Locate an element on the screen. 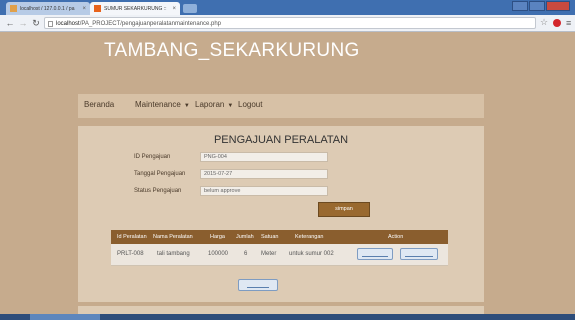 The height and width of the screenshot is (320, 575). minimize-icon is located at coordinates (520, 6).